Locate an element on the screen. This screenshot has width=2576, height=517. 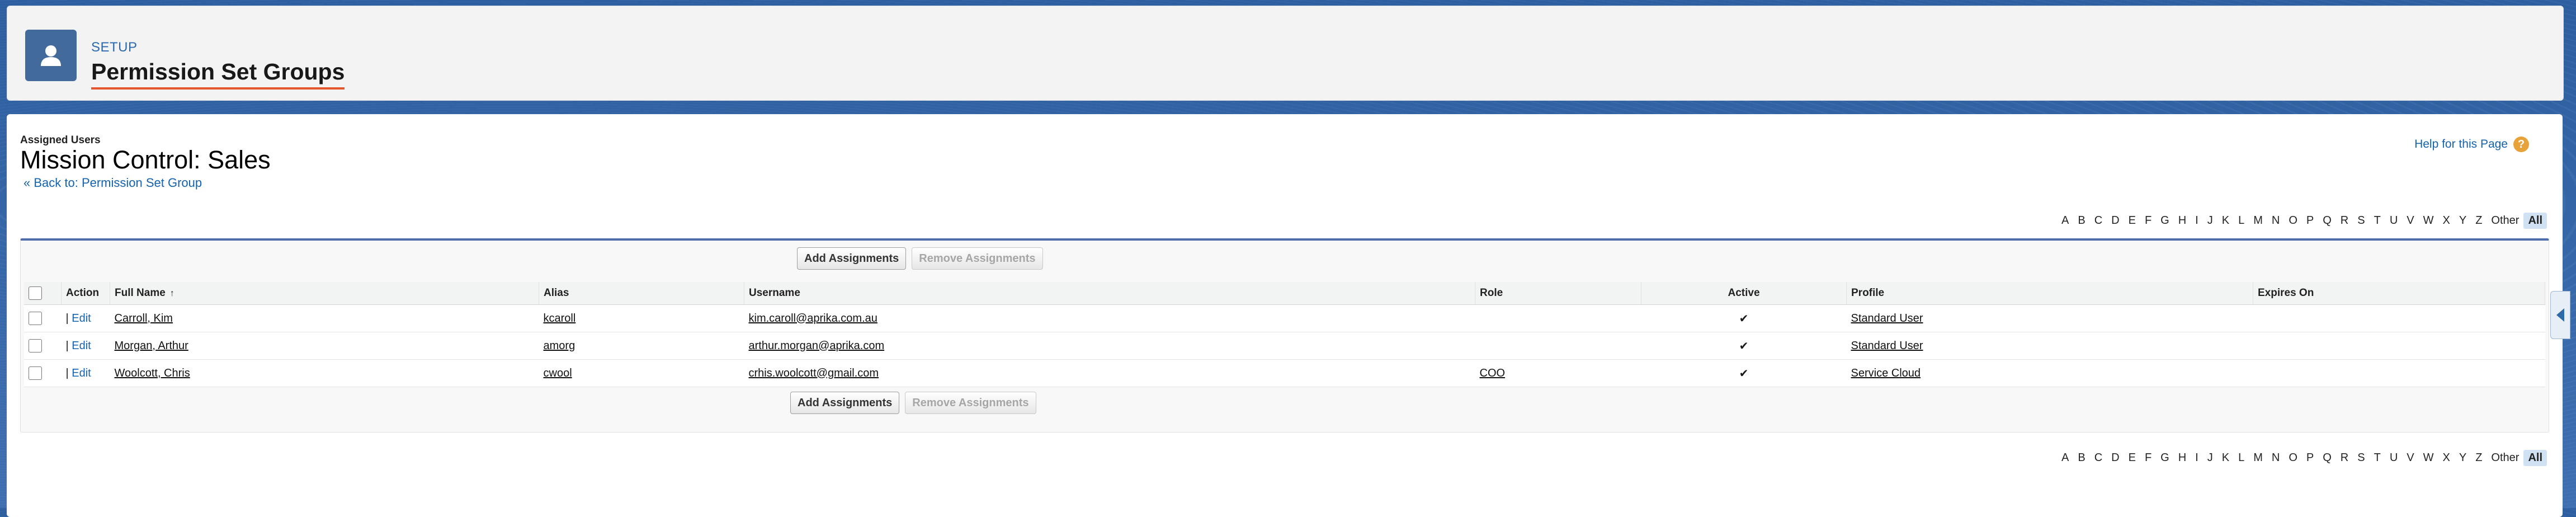
button-row-top: Add Assignments Remove Assignments is located at coordinates (920, 258).